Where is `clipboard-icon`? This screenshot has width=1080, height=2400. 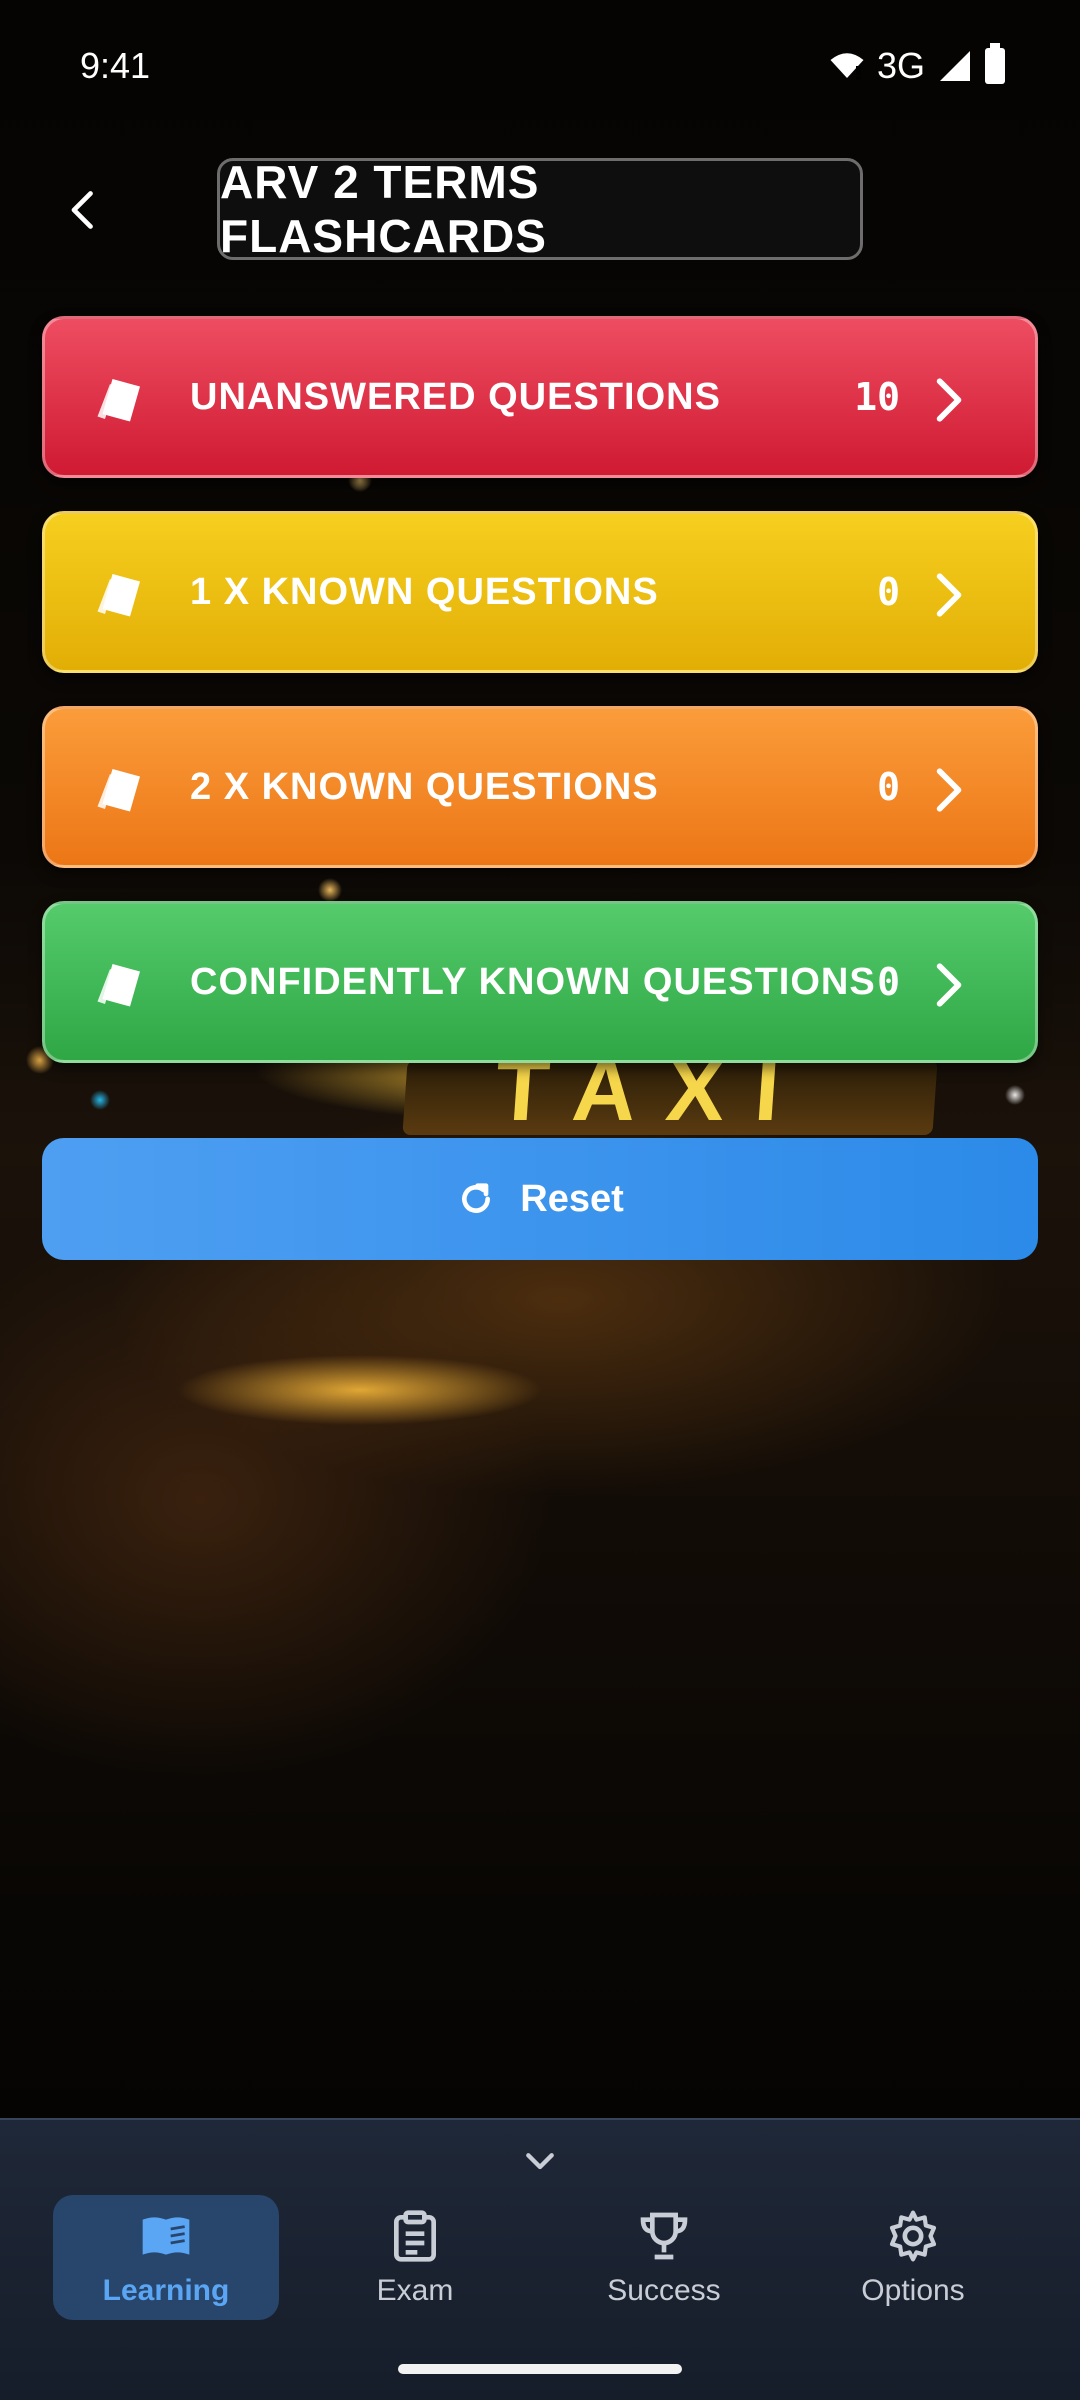 clipboard-icon is located at coordinates (415, 2235).